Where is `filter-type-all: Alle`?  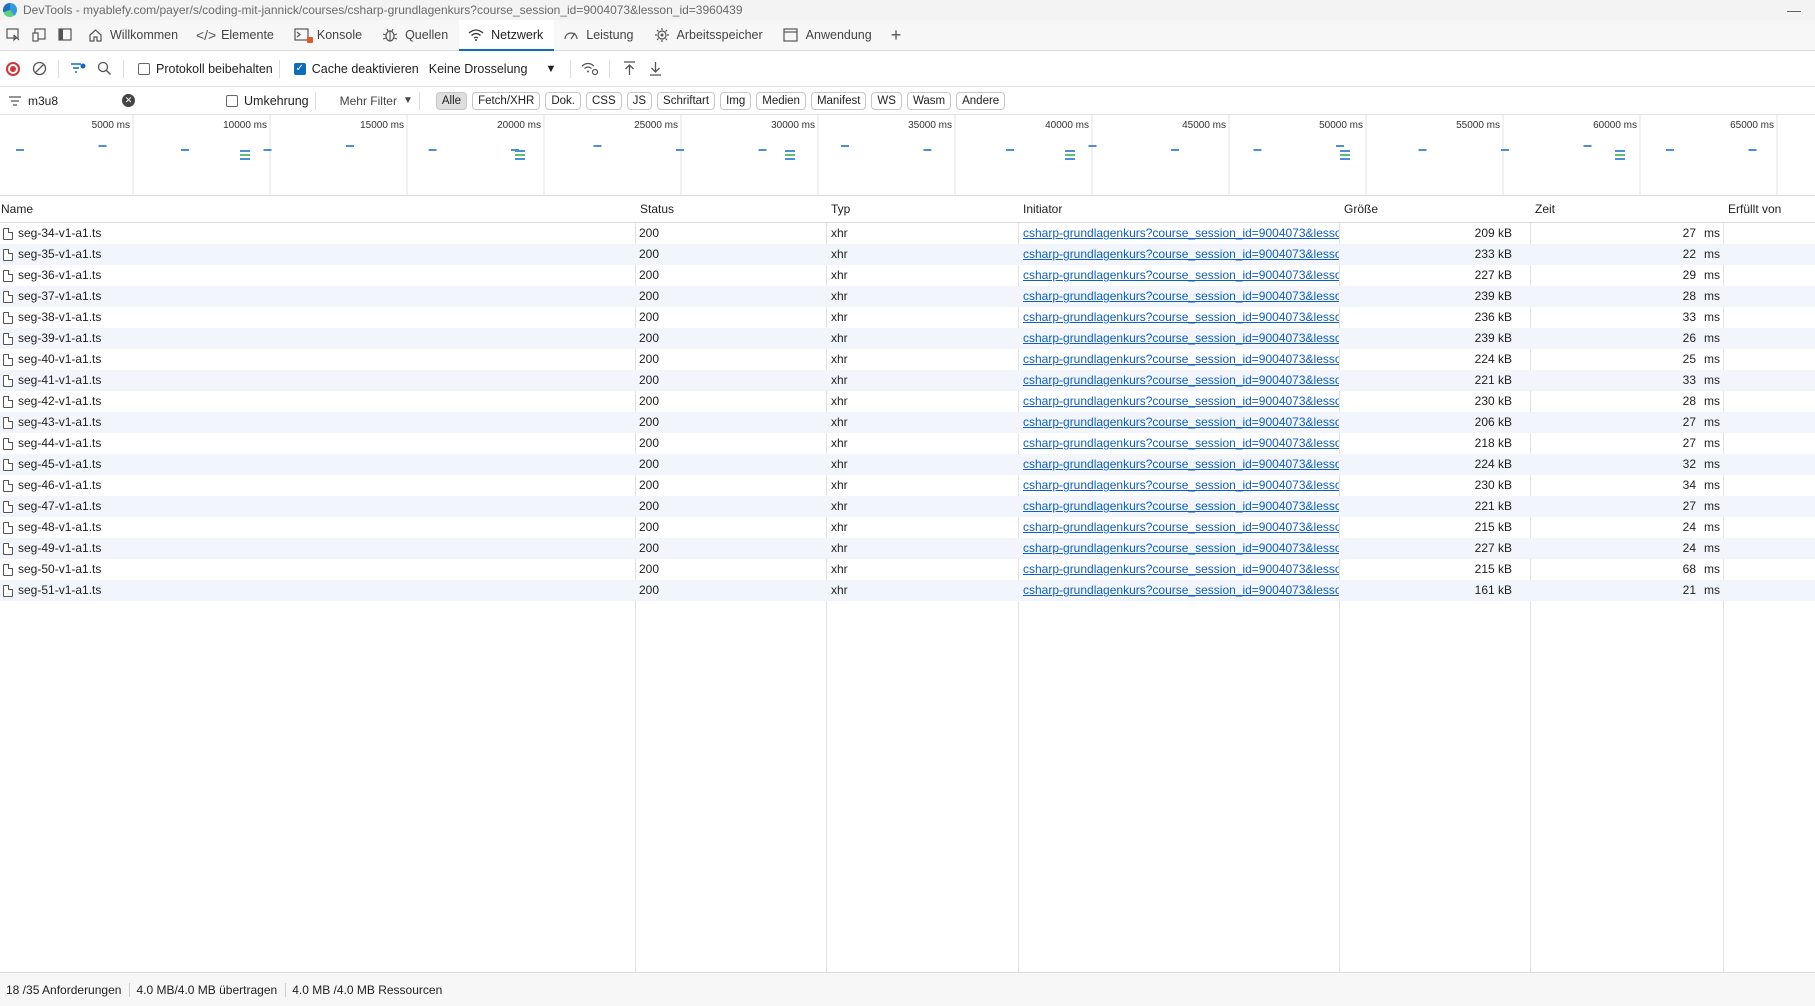
filter-type-all: Alle is located at coordinates (451, 100).